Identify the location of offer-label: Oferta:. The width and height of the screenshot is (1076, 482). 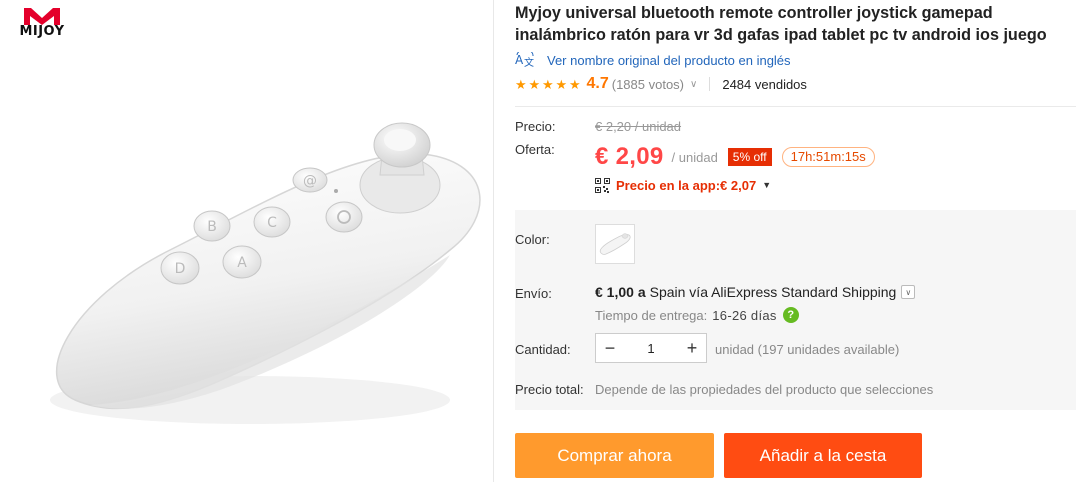
(535, 149).